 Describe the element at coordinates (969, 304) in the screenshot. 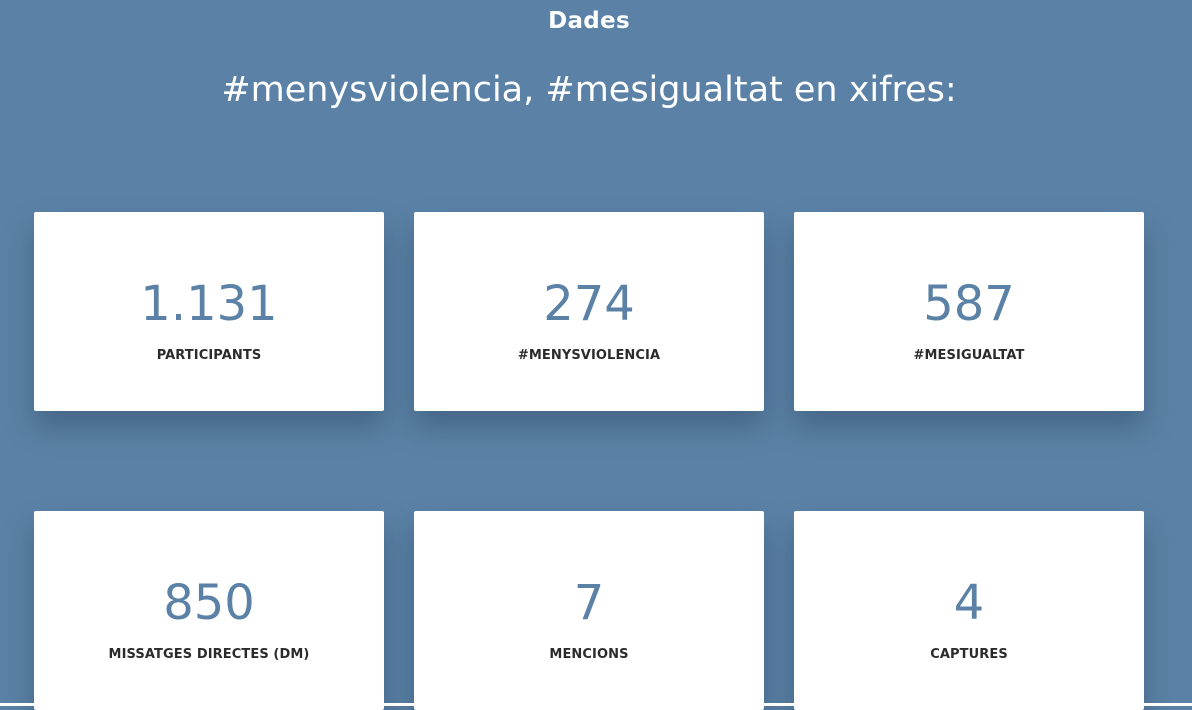

I see `stat-value: 587` at that location.